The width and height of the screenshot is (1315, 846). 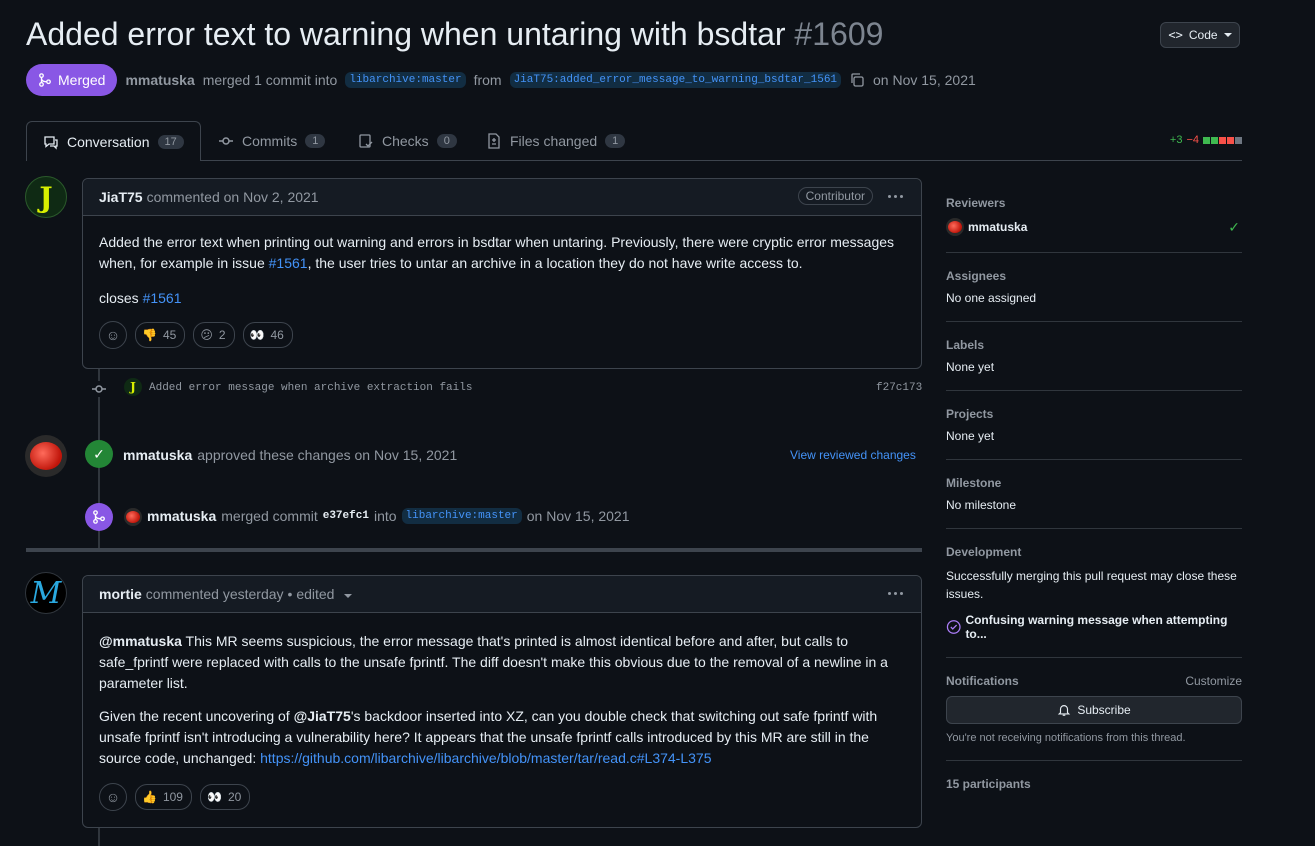 I want to click on code-icon: <>, so click(x=1175, y=35).